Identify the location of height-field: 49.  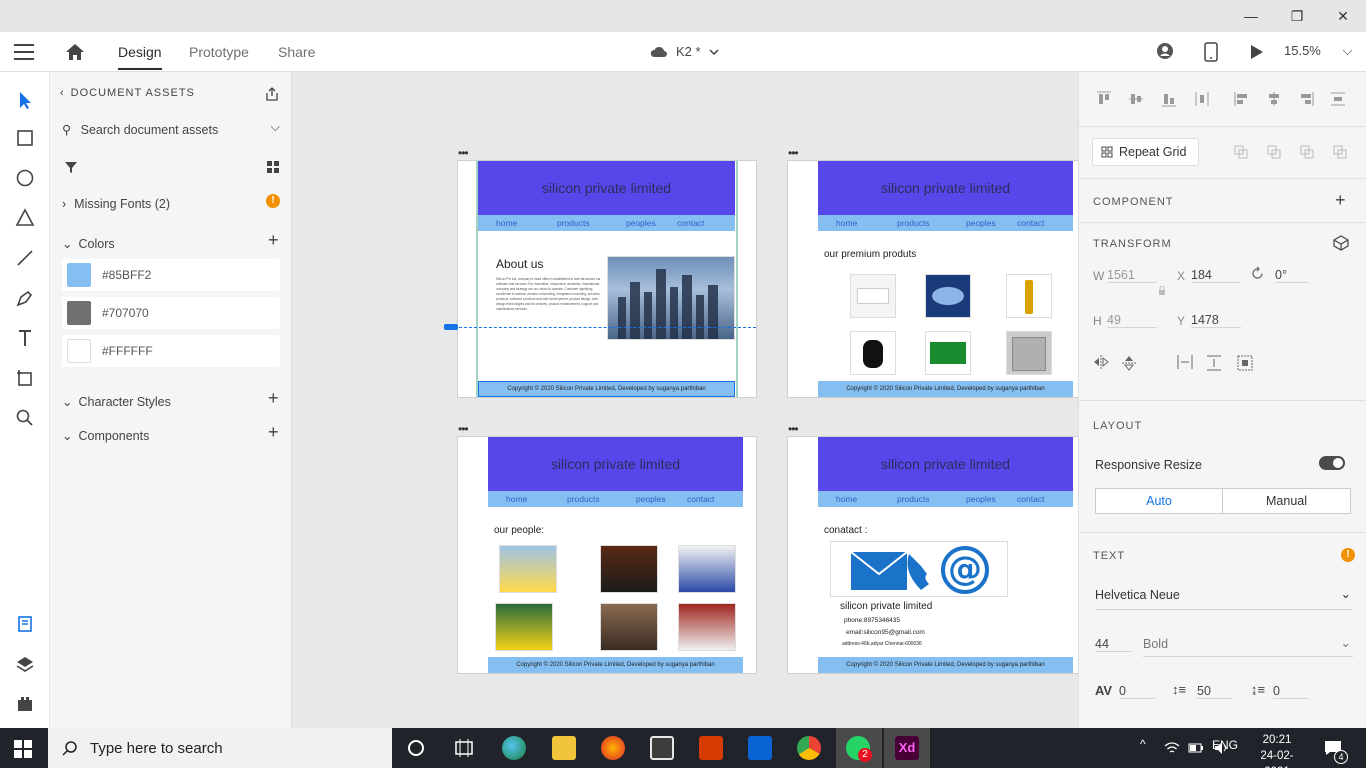
(1132, 320).